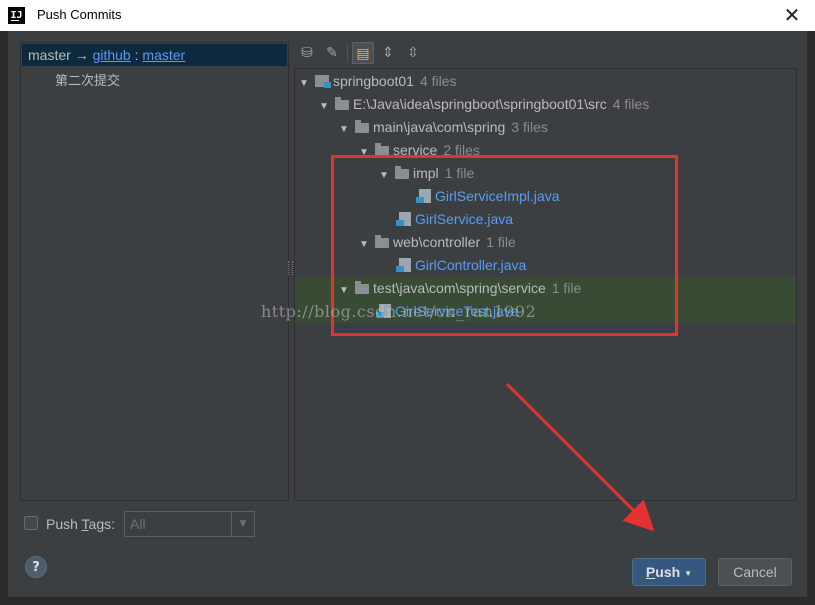  I want to click on tags-combo: All ▼, so click(189, 524).